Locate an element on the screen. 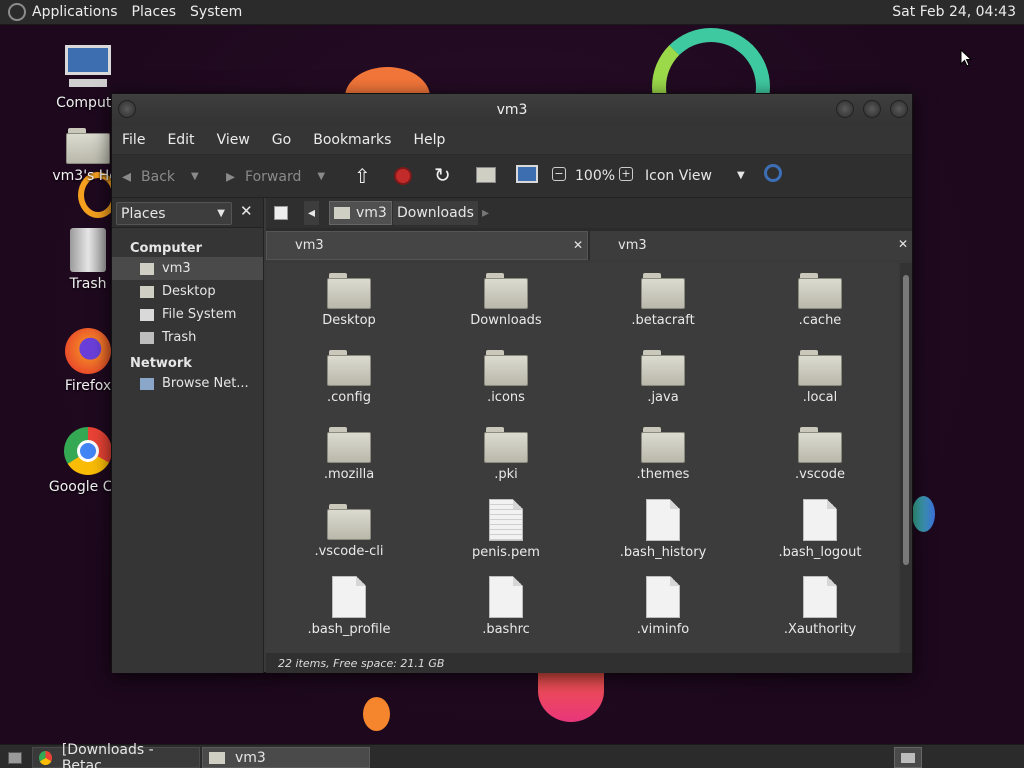  computer-button is located at coordinates (527, 174).